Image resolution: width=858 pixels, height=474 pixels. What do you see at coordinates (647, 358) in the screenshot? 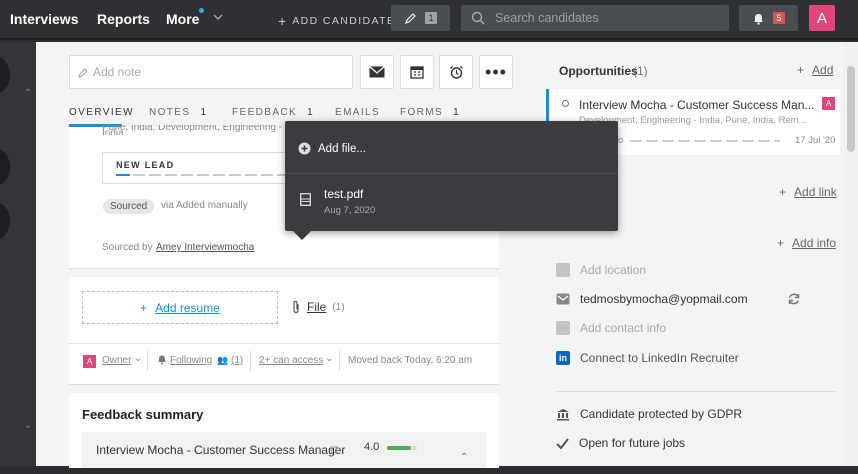
I see `linkedin-row: in Connect to LinkedIn Recruiter` at bounding box center [647, 358].